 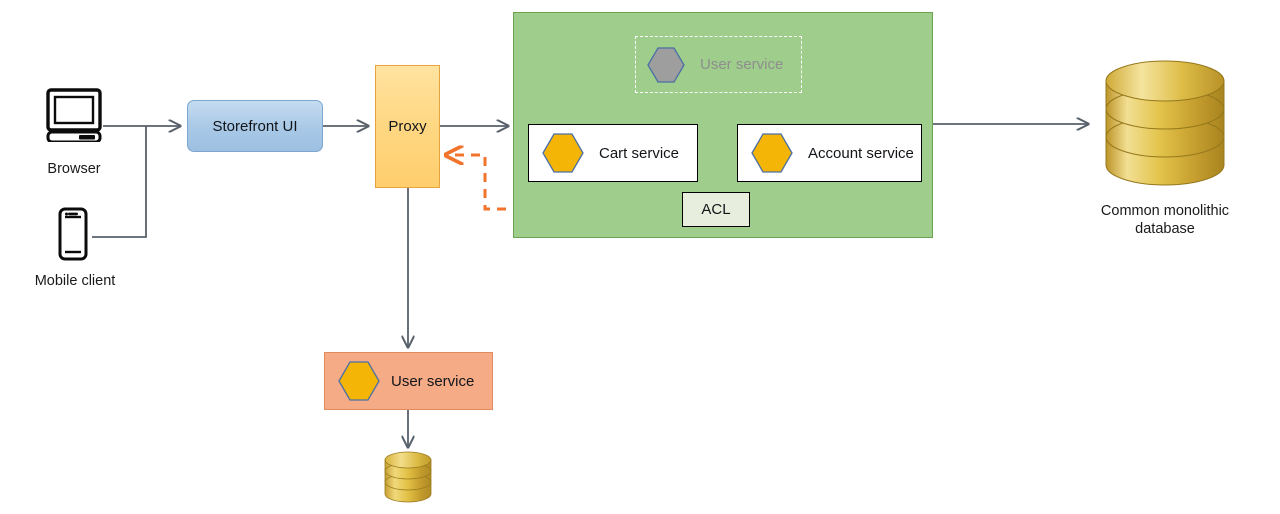 I want to click on hexagon-gray-icon, so click(x=666, y=64).